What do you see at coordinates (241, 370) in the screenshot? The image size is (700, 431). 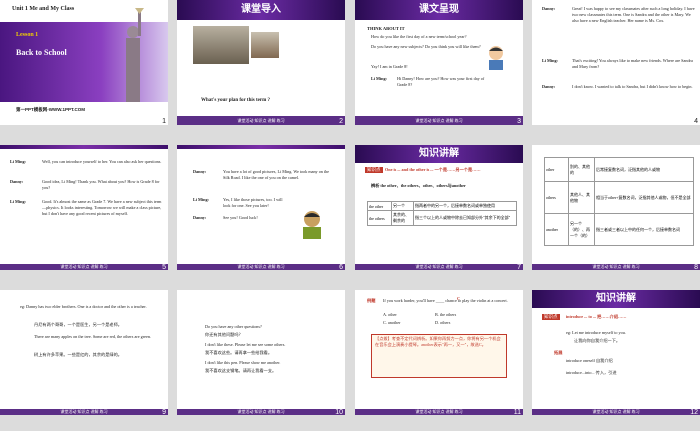 I see `example-line: 我不喜欢这支钢笔。请再让我看一支。` at bounding box center [241, 370].